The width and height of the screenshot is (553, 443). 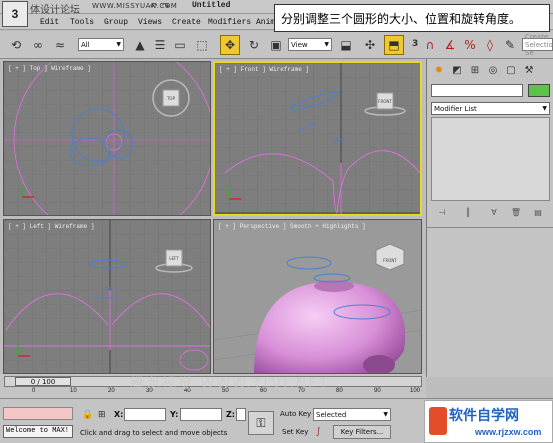 What do you see at coordinates (229, 22) in the screenshot?
I see `menu-modifiers: Modifiers` at bounding box center [229, 22].